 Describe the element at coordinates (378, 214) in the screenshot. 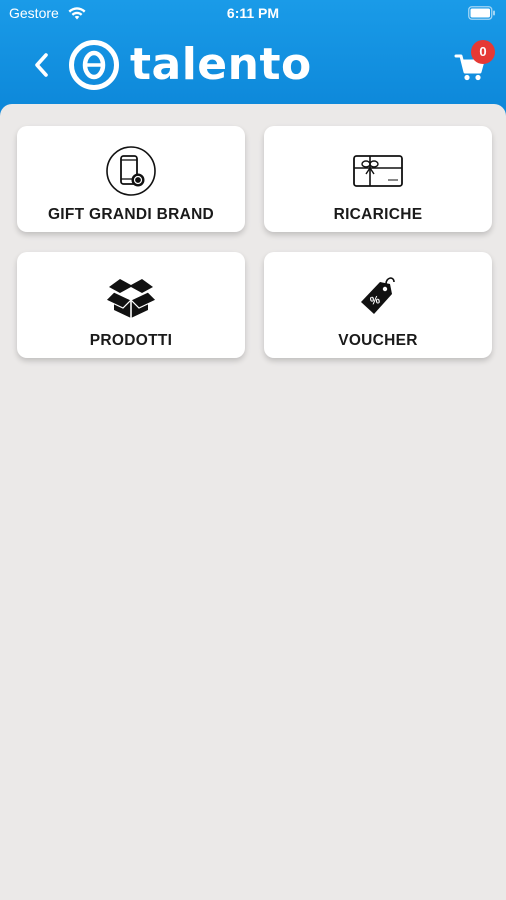

I see `menu-card-label: RICARICHE` at that location.